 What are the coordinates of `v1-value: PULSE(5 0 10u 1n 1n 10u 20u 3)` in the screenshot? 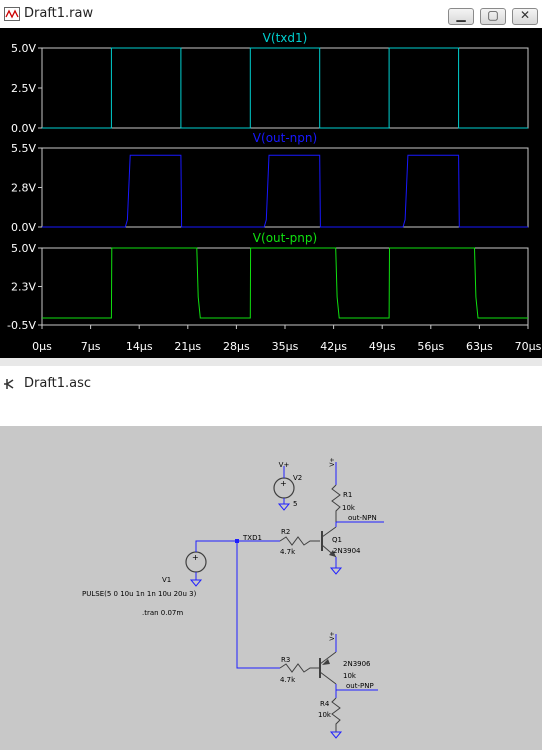 It's located at (139, 594).